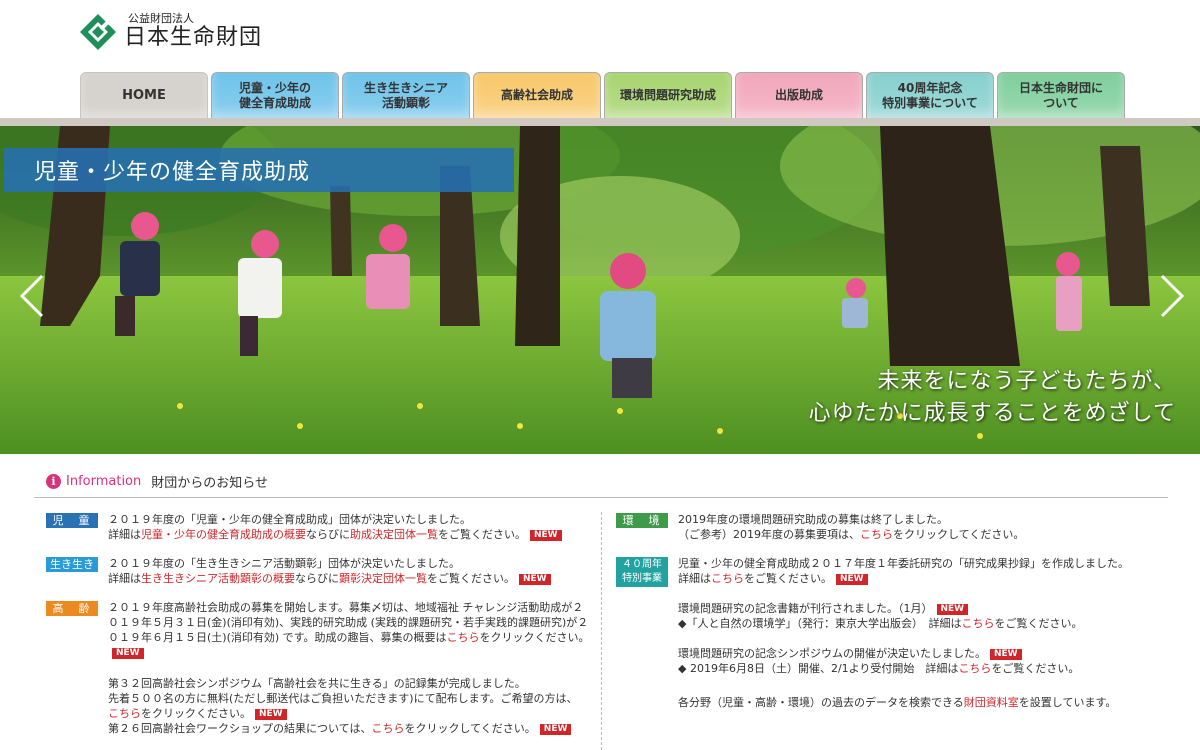 This screenshot has width=1200, height=750. What do you see at coordinates (289, 519) in the screenshot?
I see `news-text: ２０１９年度の「児童・少年の健全育成助成」団体が決定いたしました。` at bounding box center [289, 519].